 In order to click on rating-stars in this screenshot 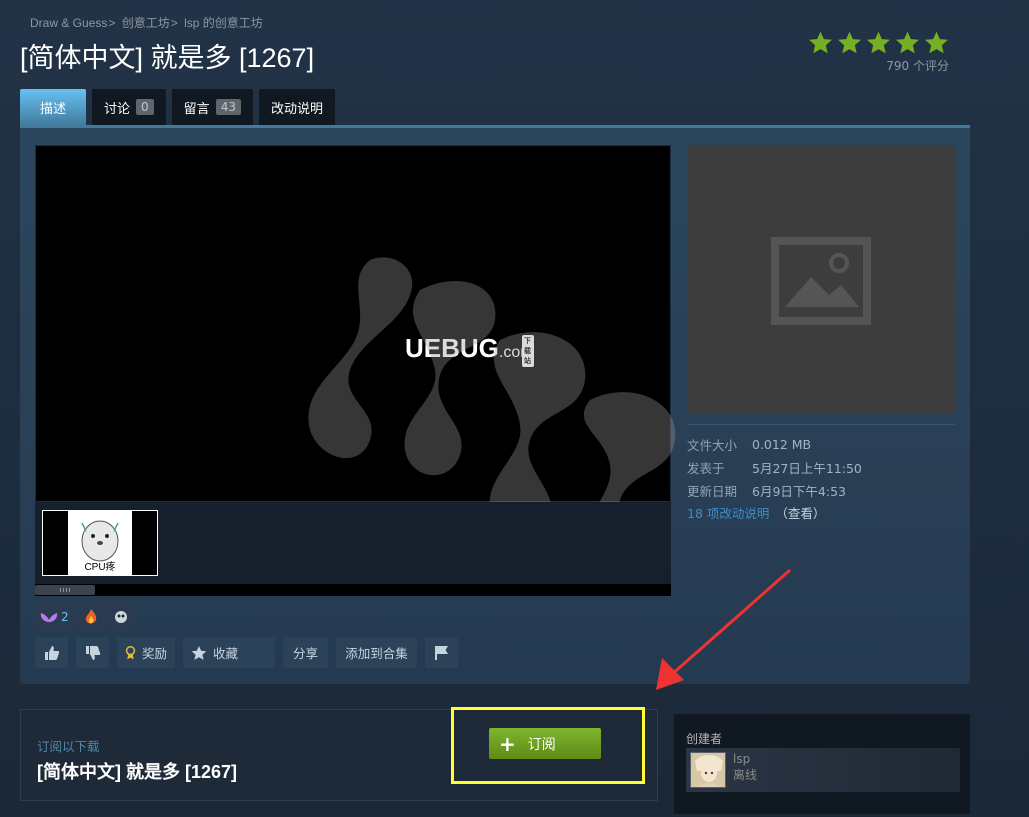, I will do `click(878, 42)`.